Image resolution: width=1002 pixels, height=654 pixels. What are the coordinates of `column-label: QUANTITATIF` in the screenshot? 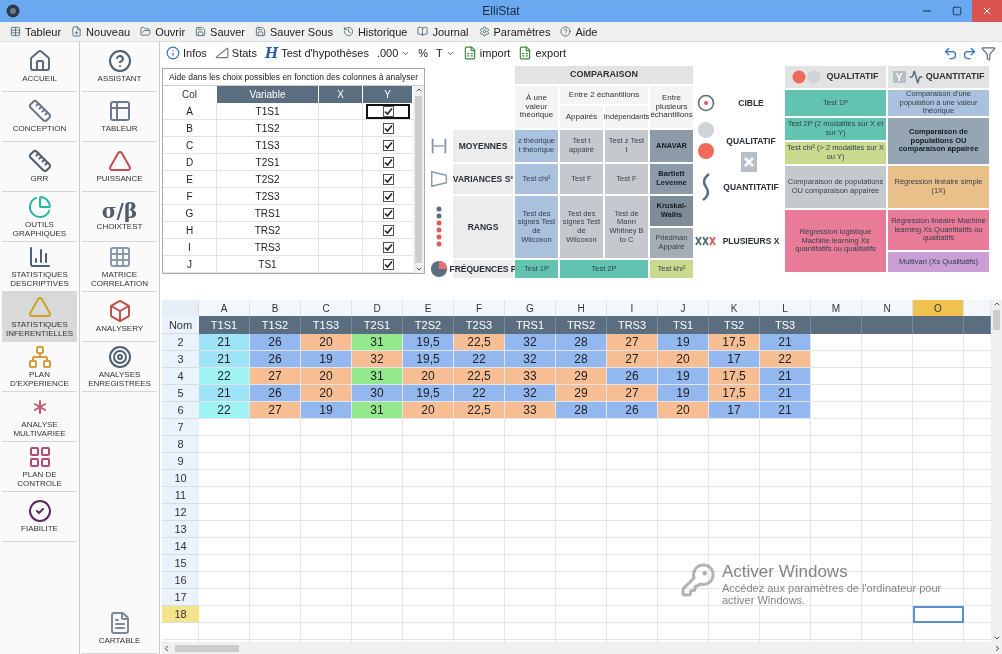 It's located at (955, 77).